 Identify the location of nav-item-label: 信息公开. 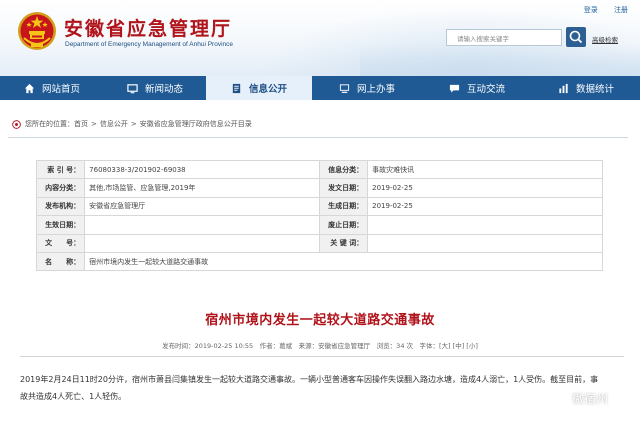
(267, 89).